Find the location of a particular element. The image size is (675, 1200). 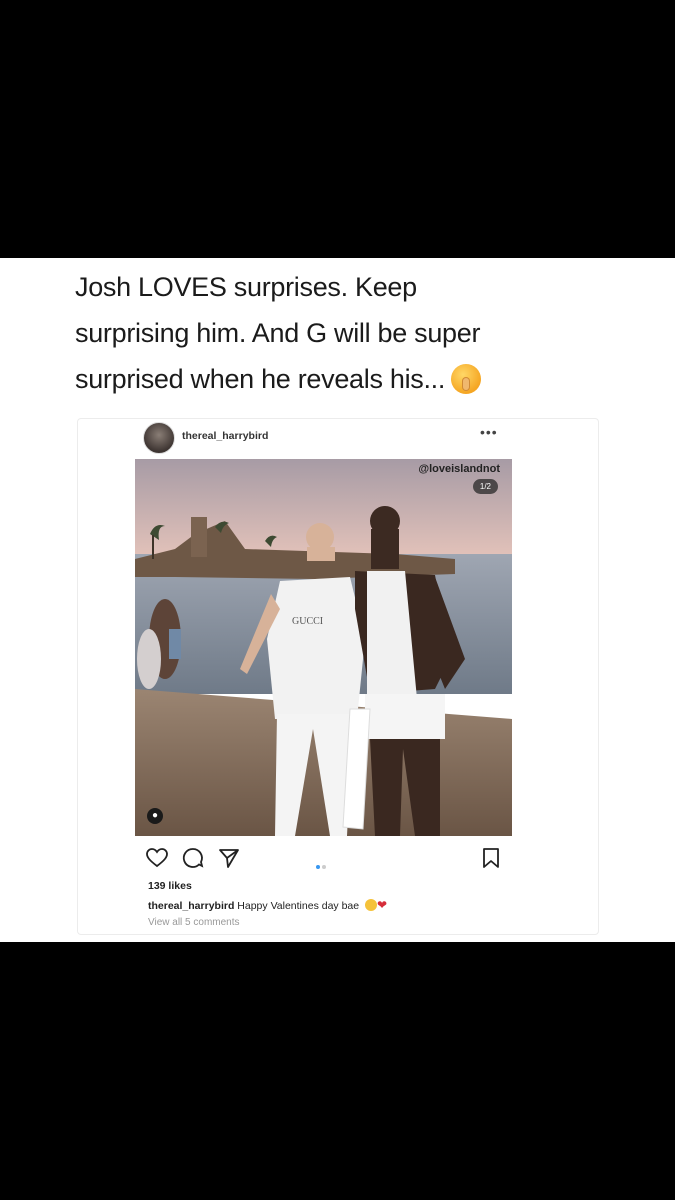

carousel-counter: 1/2 is located at coordinates (485, 486).